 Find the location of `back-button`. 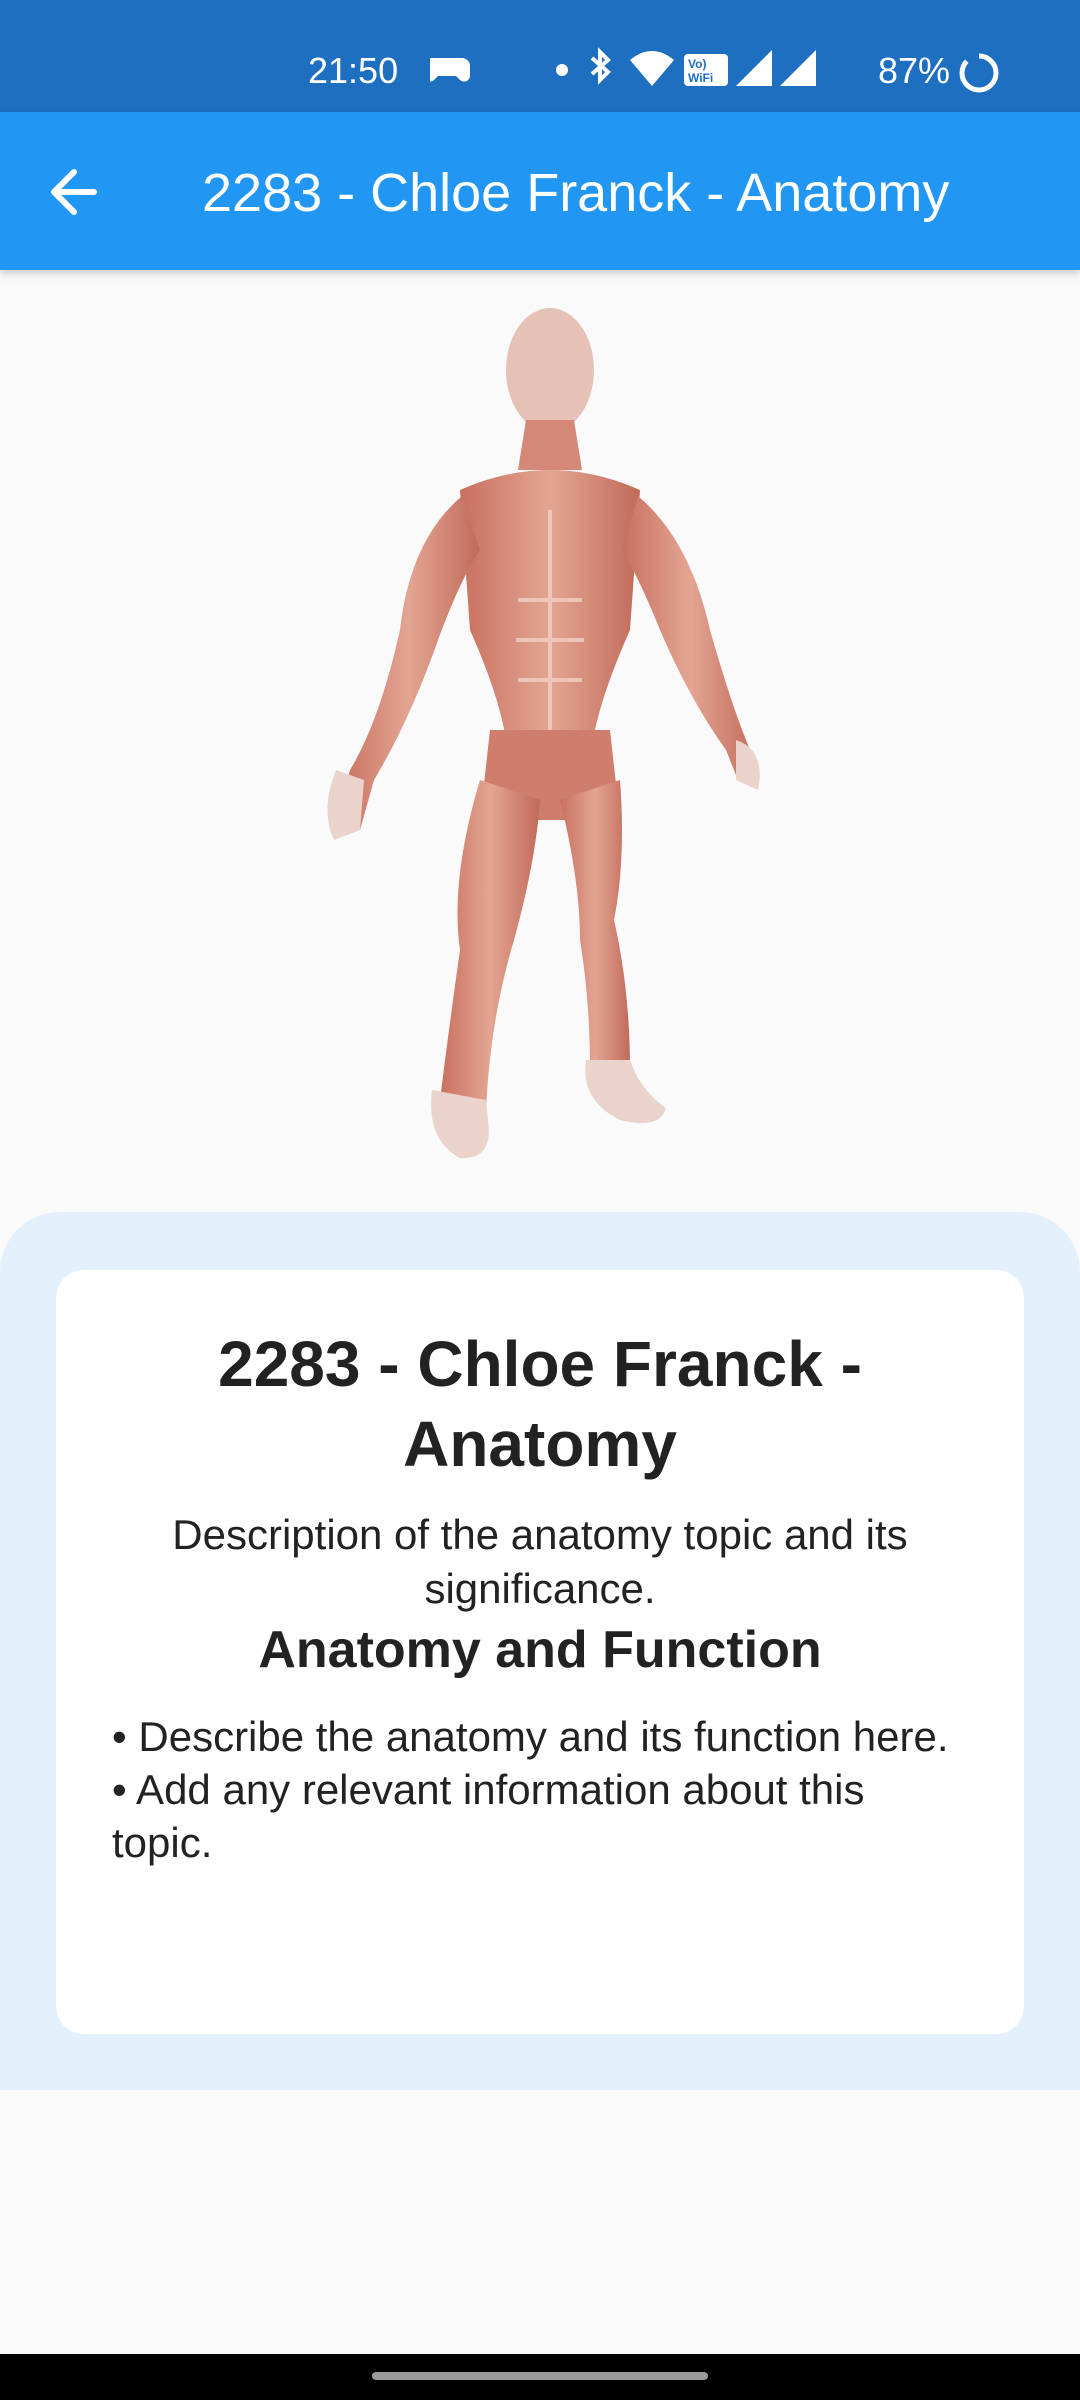

back-button is located at coordinates (78, 192).